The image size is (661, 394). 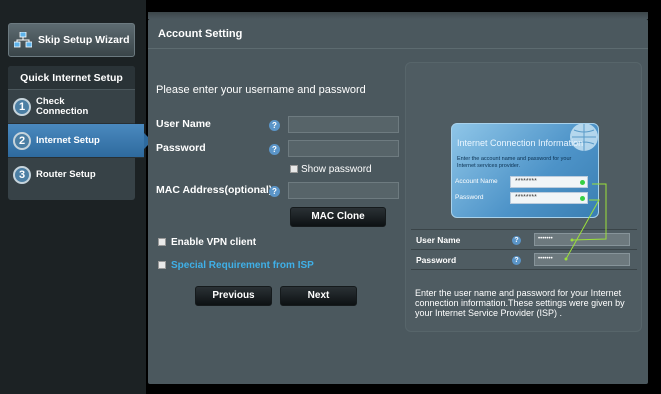 I want to click on demo-user-name-label: User Name, so click(x=438, y=240).